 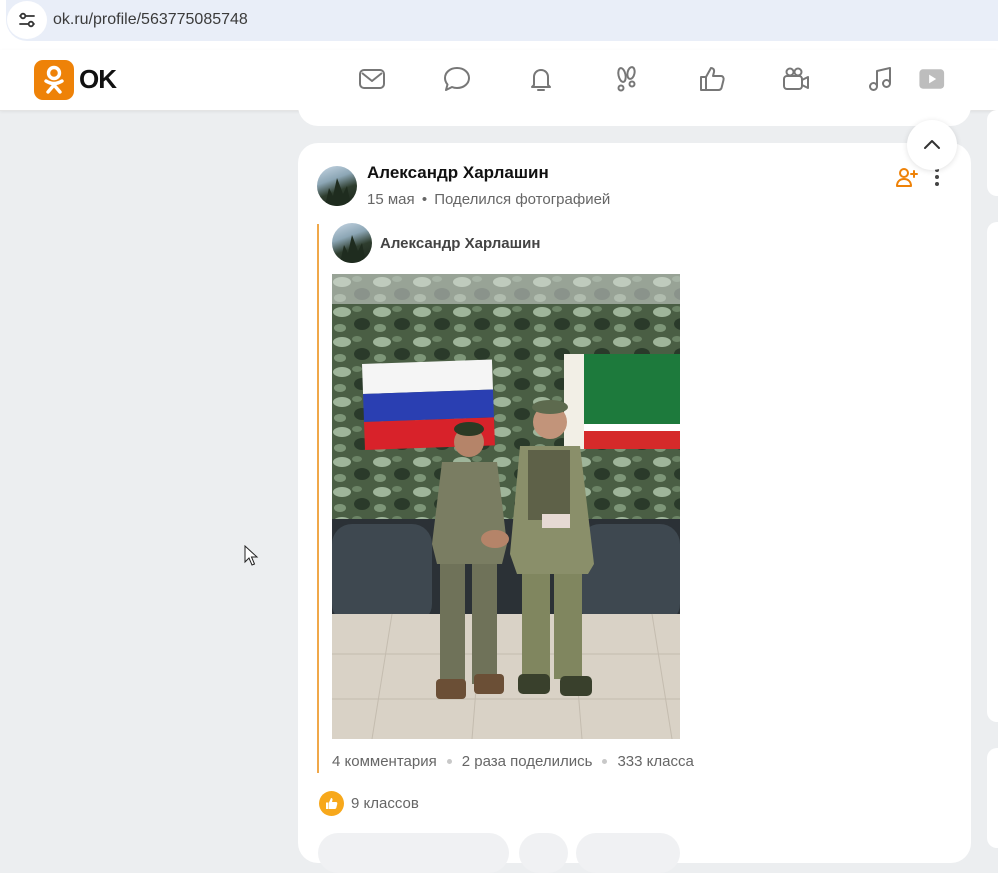 I want to click on logo-text: OK, so click(x=98, y=79).